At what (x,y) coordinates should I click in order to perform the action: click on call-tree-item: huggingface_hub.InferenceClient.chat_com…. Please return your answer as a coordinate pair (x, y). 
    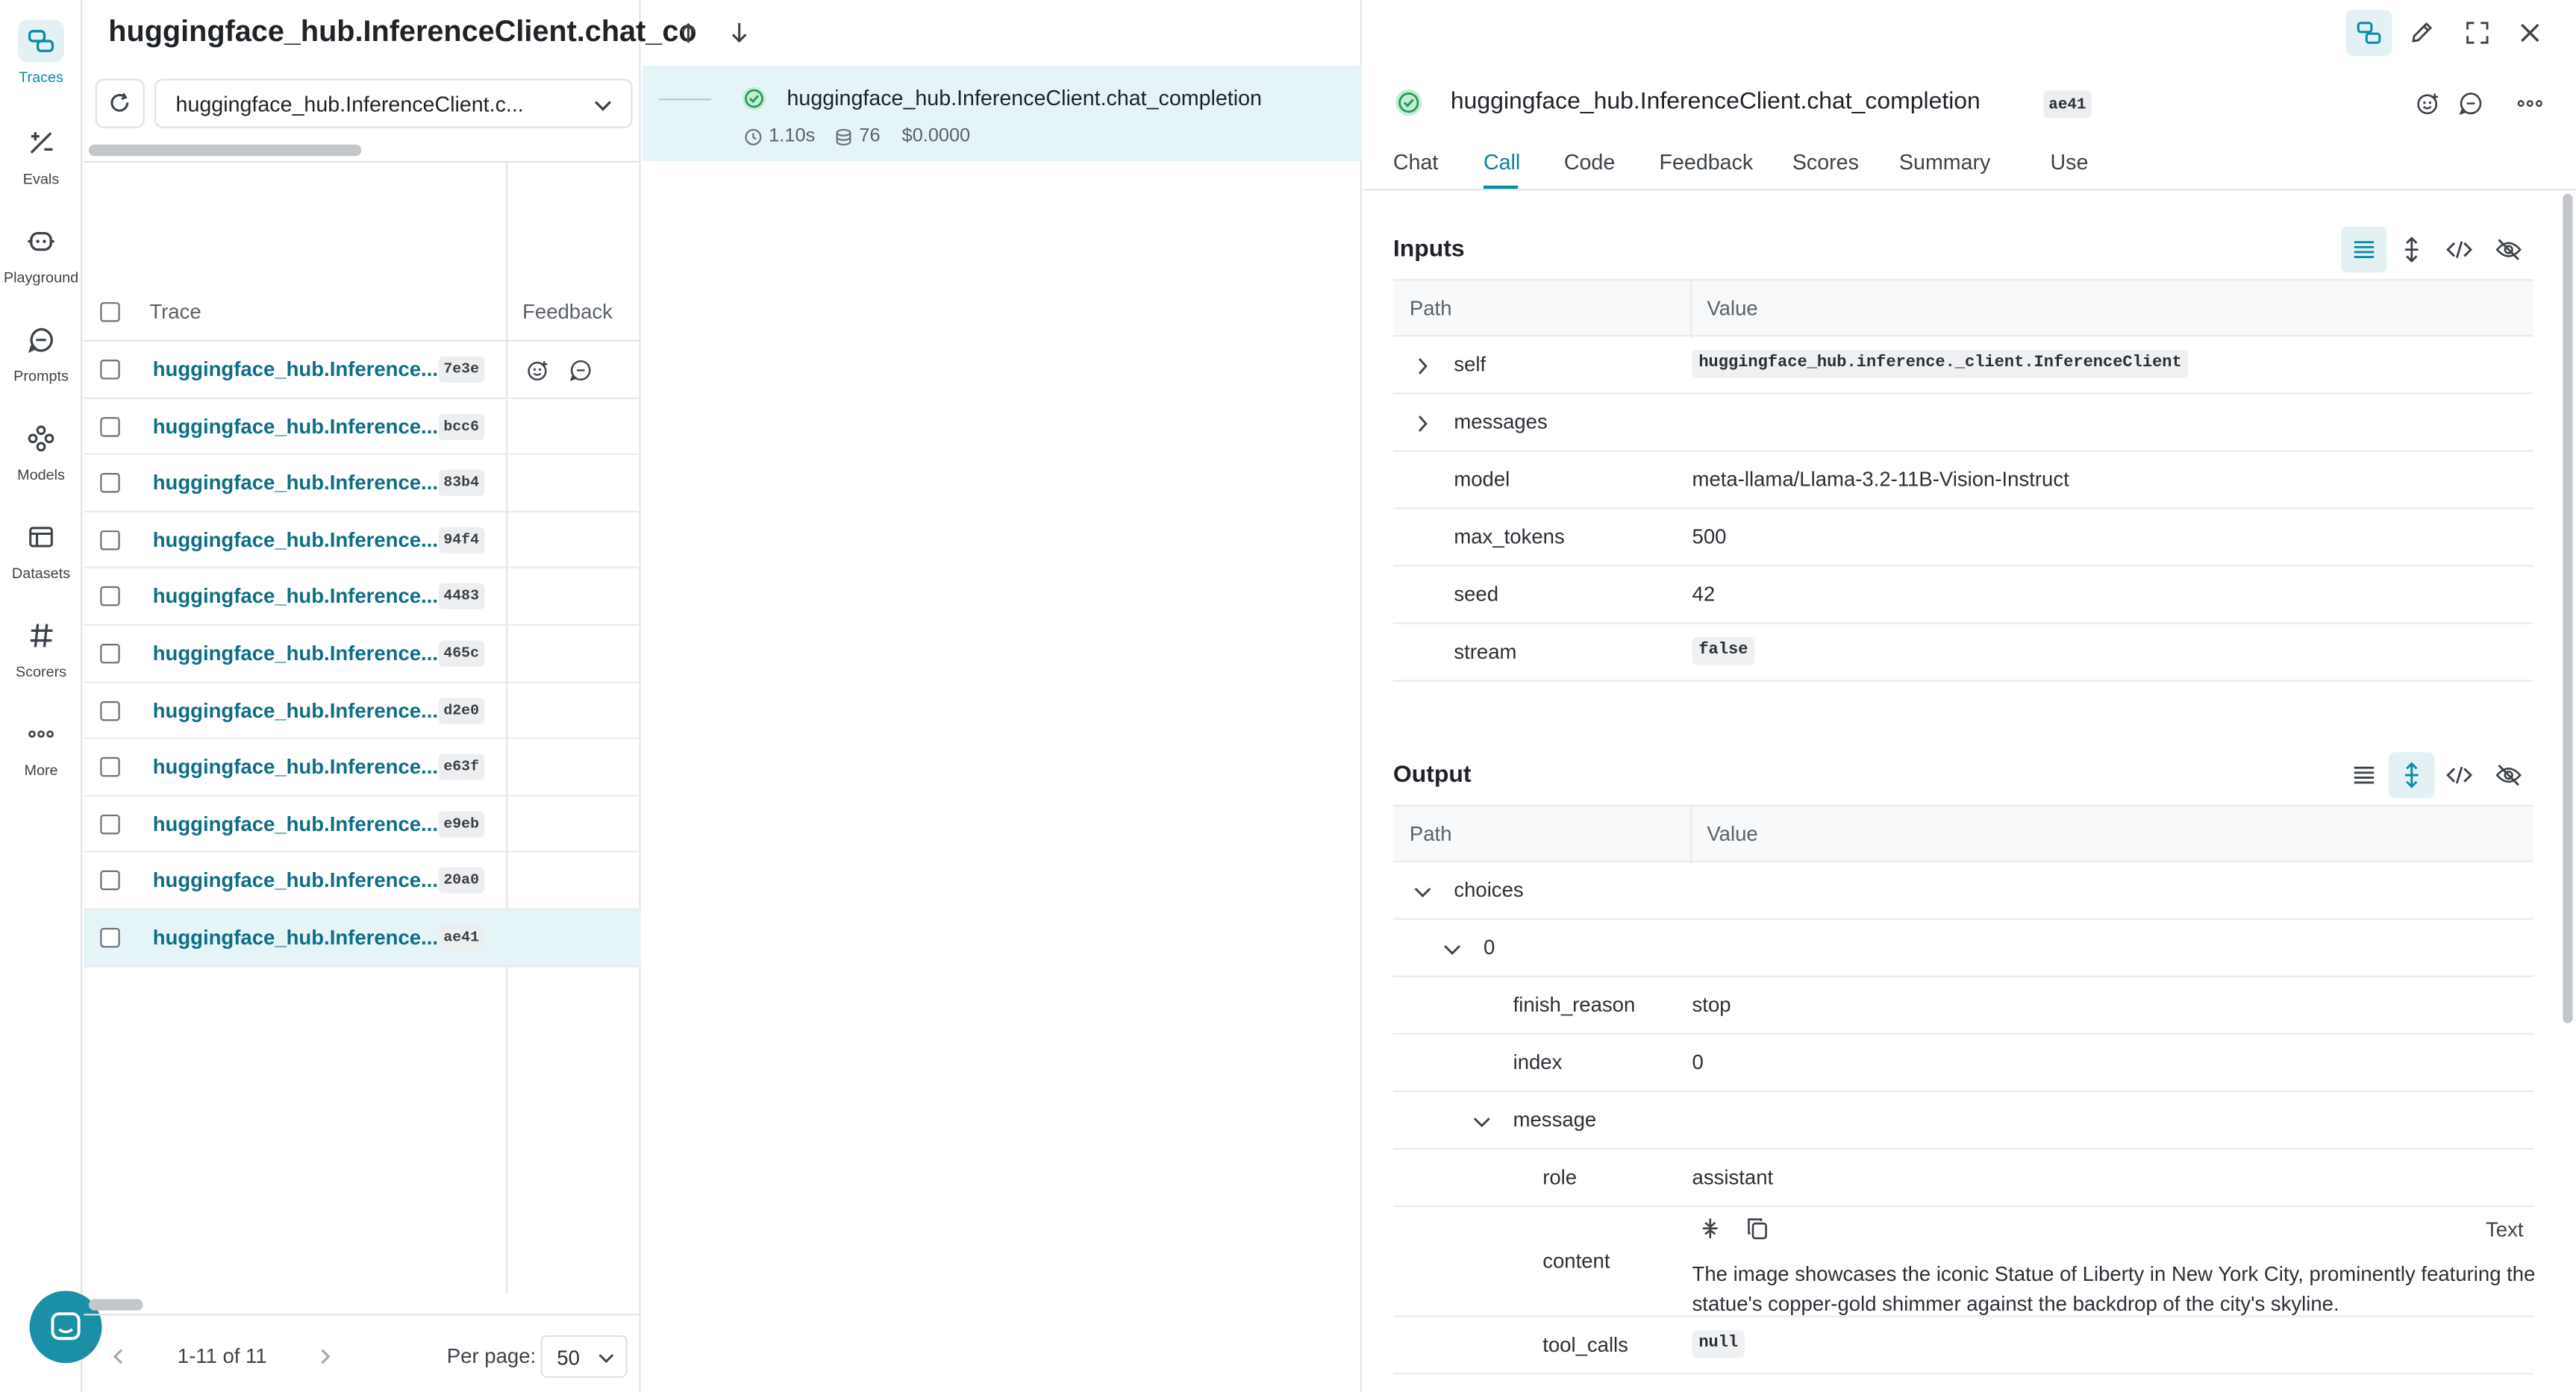
    Looking at the image, I should click on (1002, 113).